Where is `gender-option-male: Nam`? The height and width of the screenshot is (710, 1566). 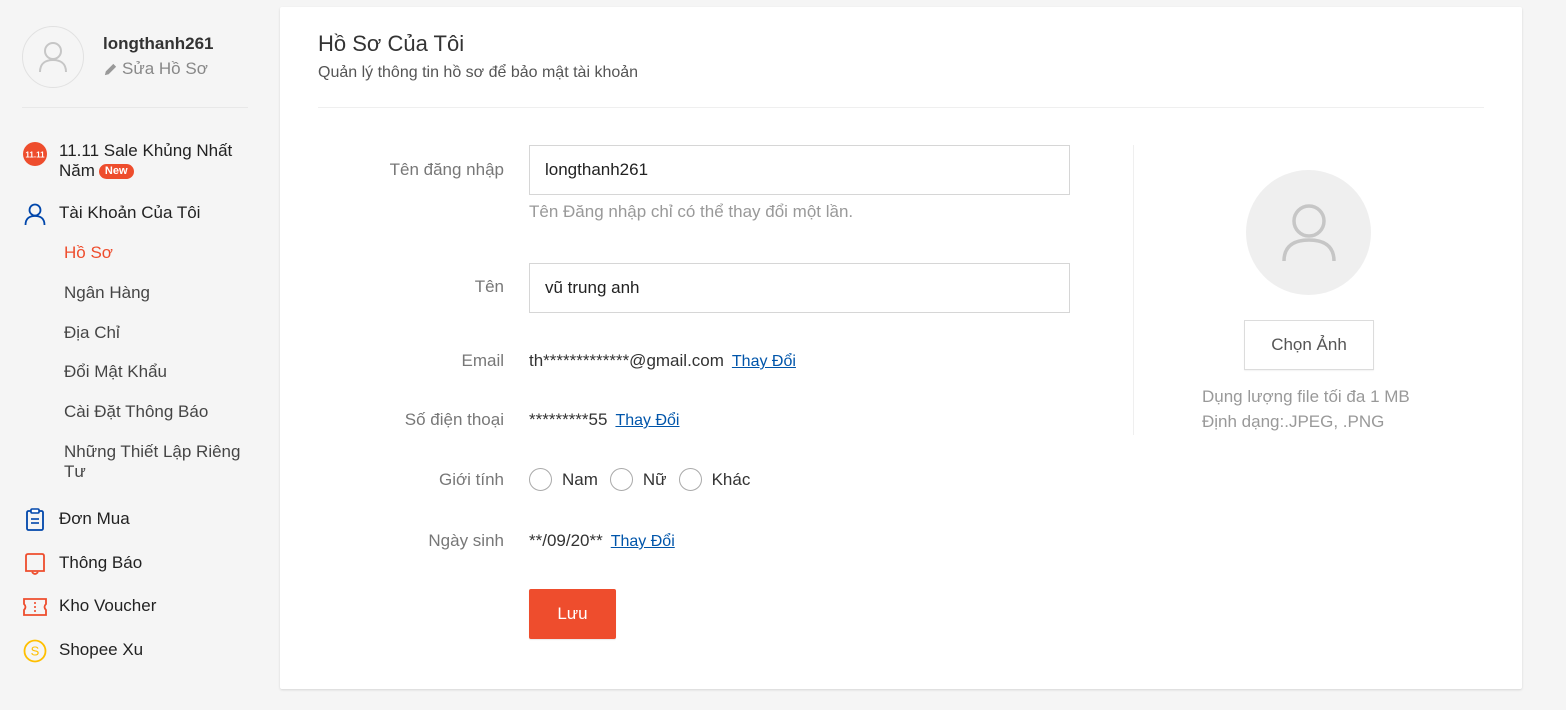
gender-option-male: Nam is located at coordinates (563, 479).